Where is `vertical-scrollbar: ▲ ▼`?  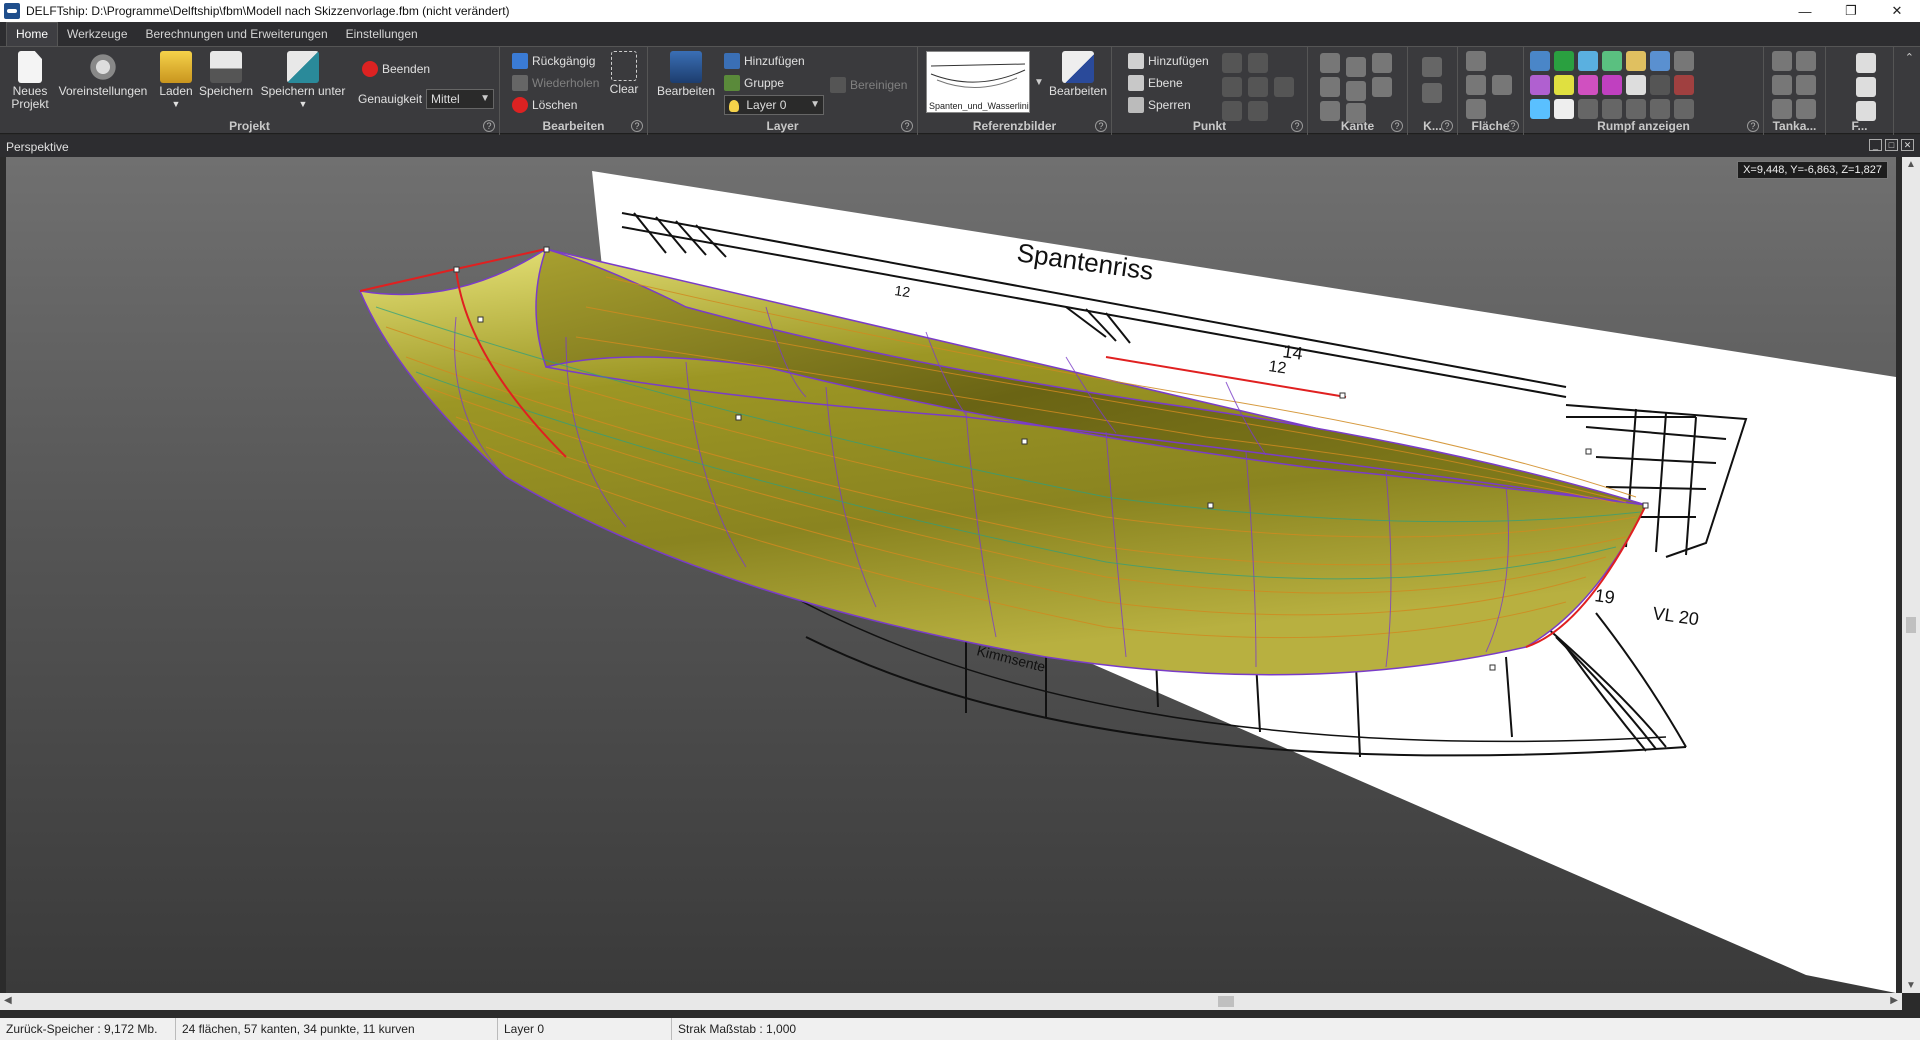 vertical-scrollbar: ▲ ▼ is located at coordinates (1911, 575).